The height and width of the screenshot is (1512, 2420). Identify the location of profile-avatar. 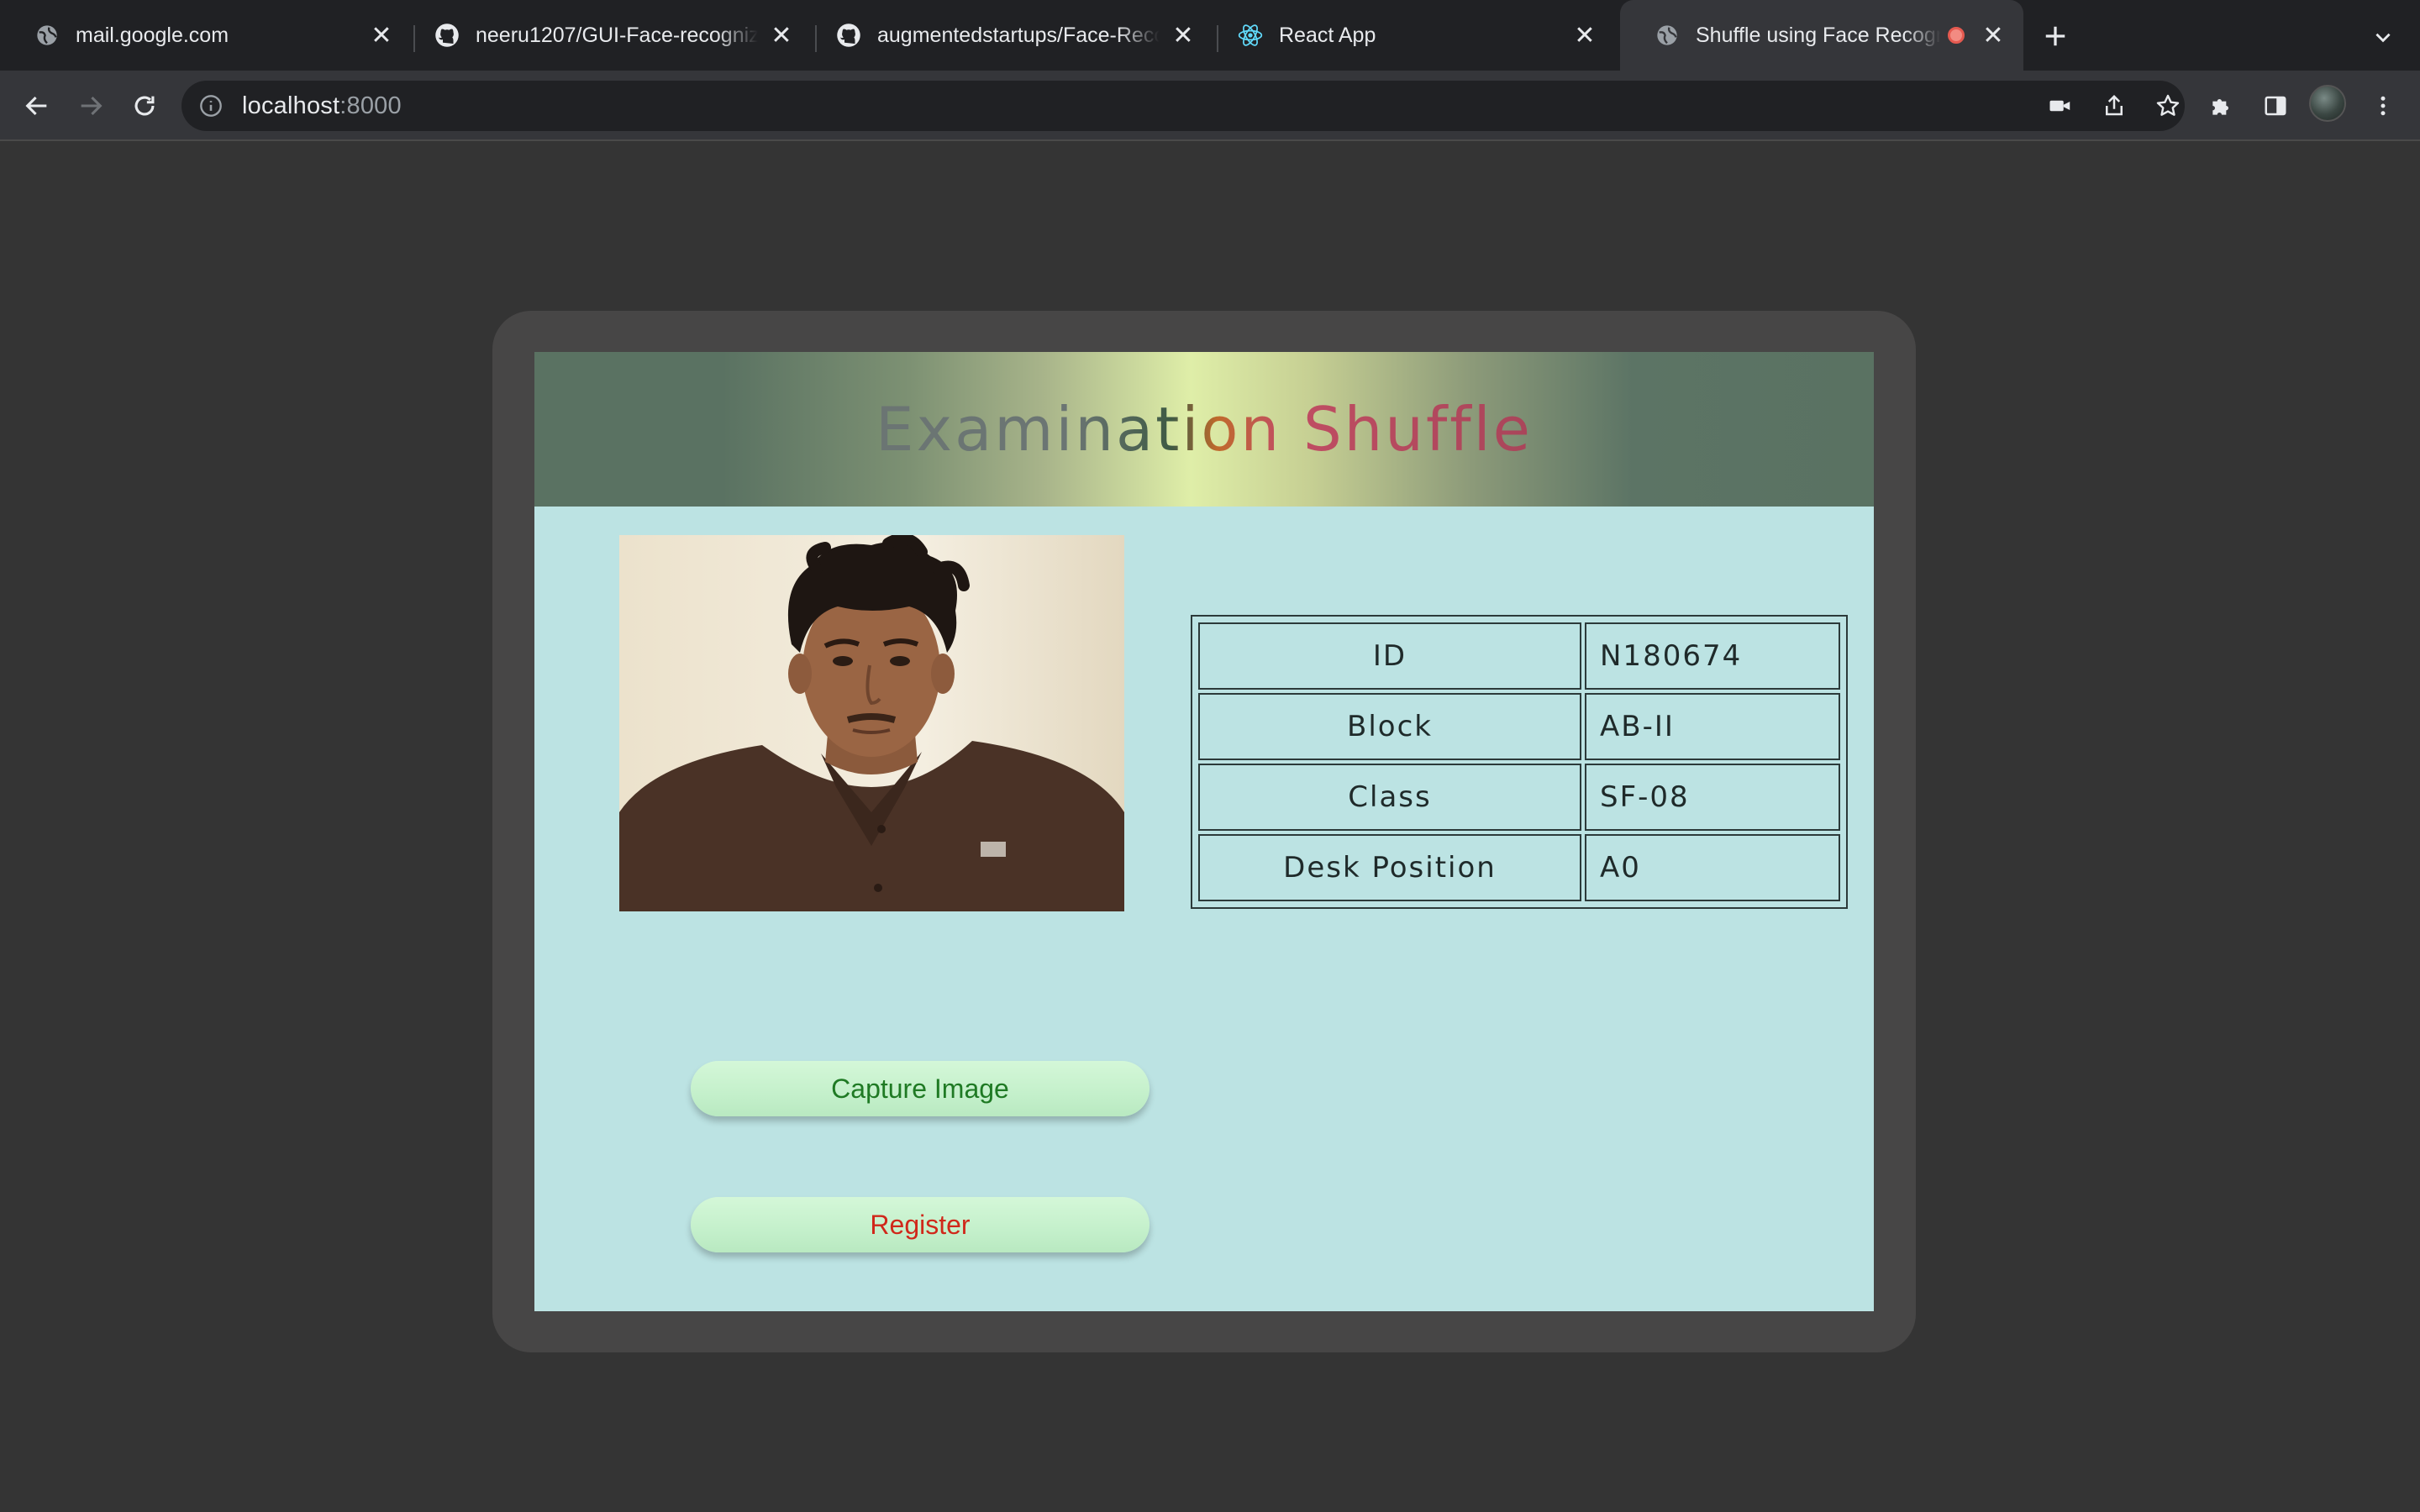
(2328, 103).